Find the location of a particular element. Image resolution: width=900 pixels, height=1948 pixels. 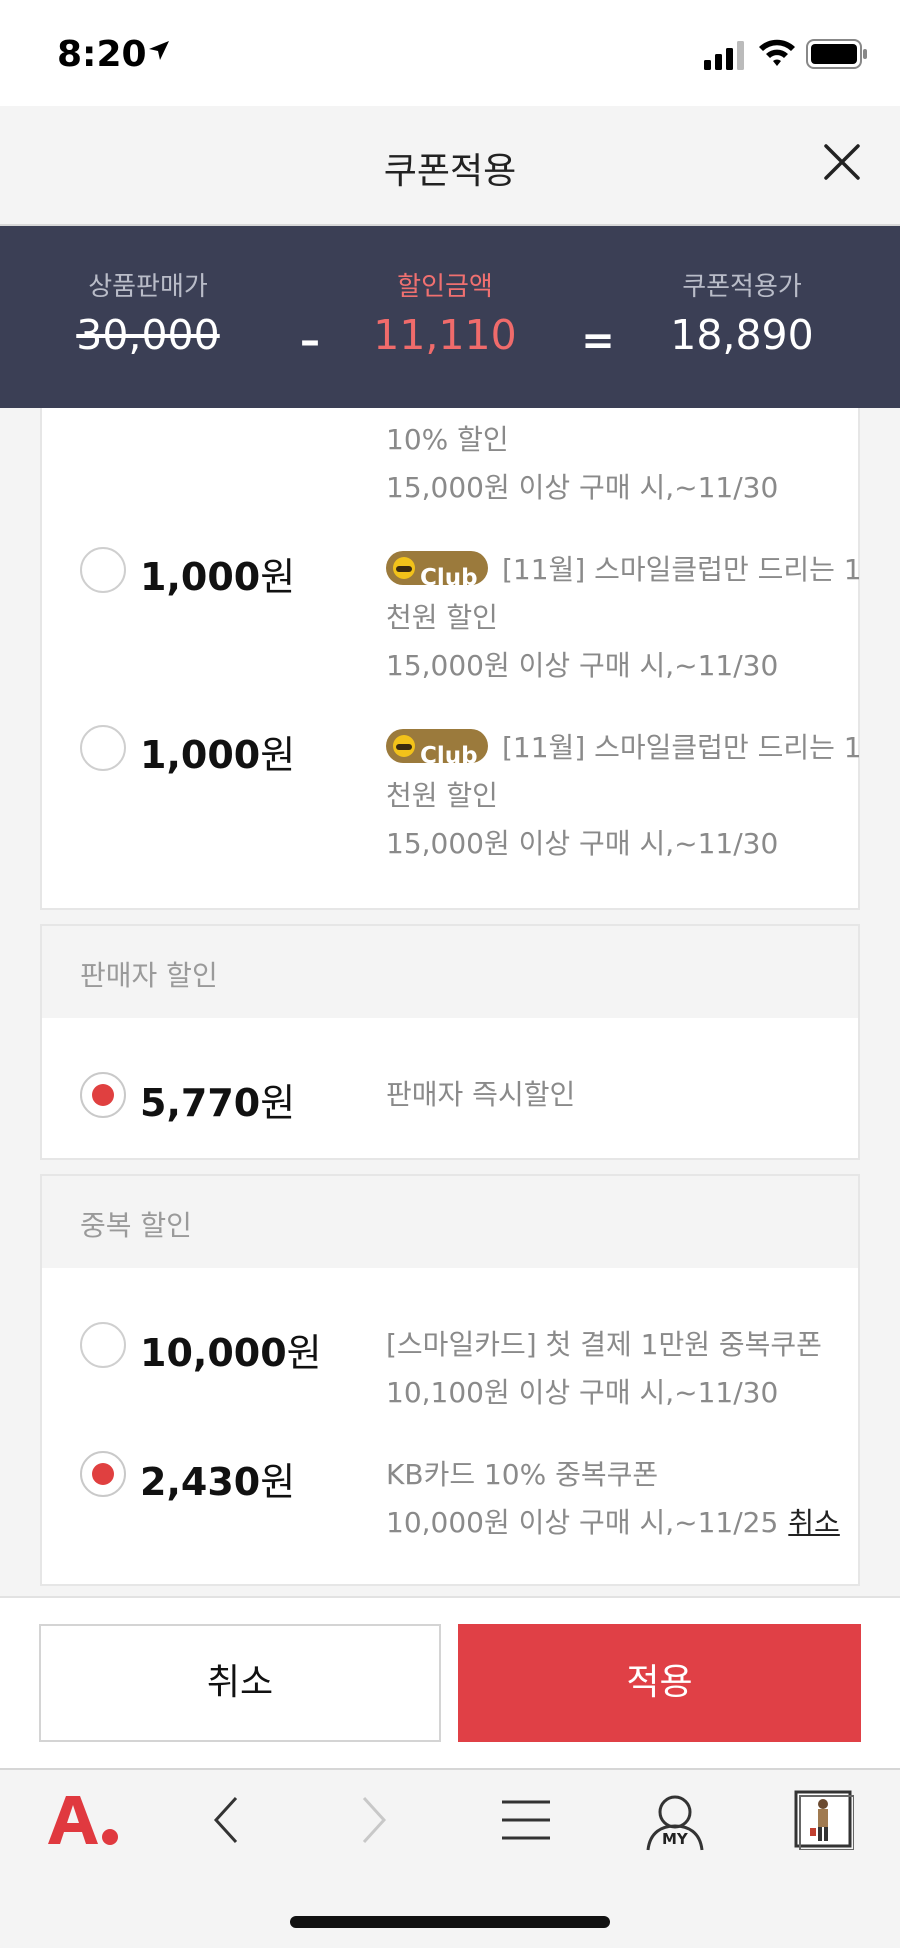

coupon-amount-1: 1,000원 is located at coordinates (218, 577).